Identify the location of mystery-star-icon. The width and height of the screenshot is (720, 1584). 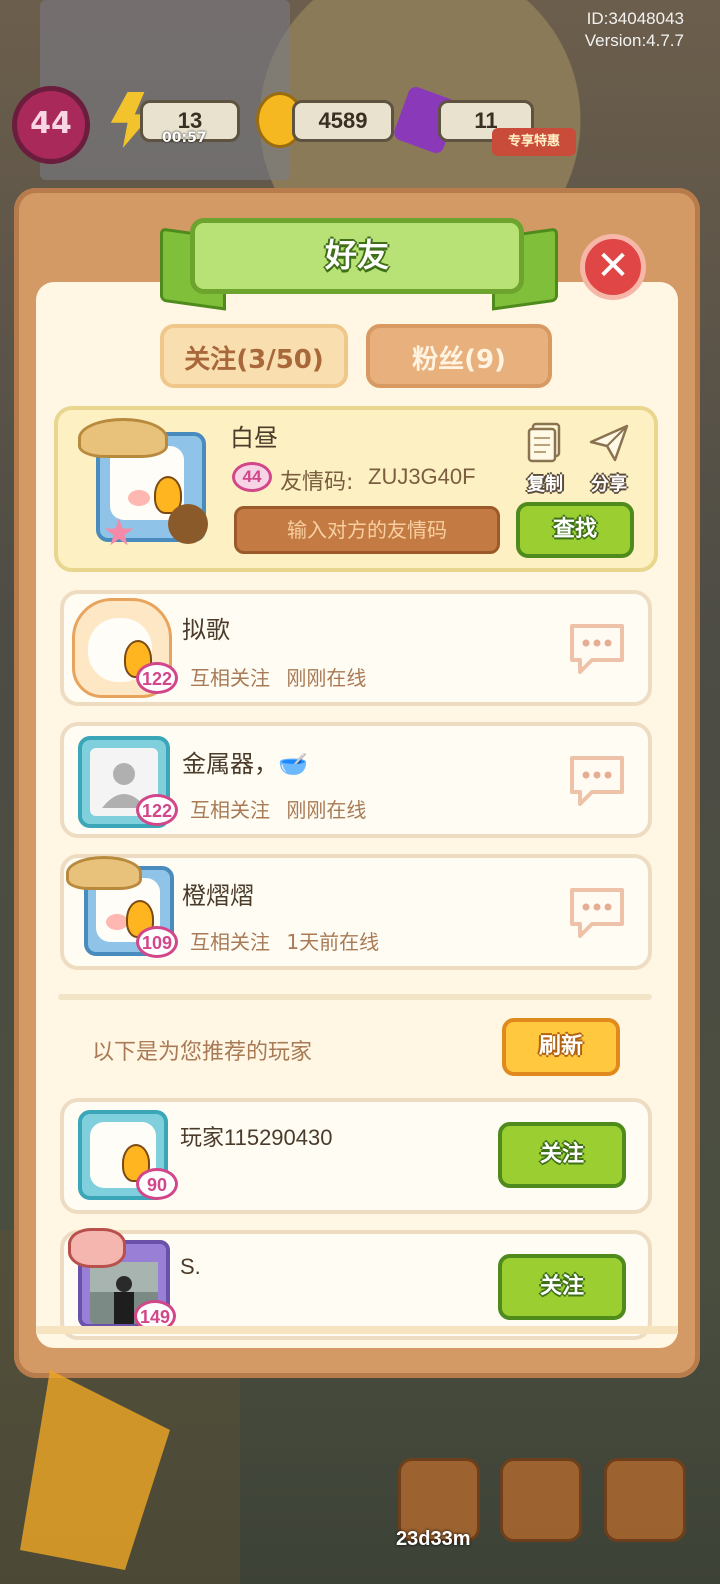
(541, 1500).